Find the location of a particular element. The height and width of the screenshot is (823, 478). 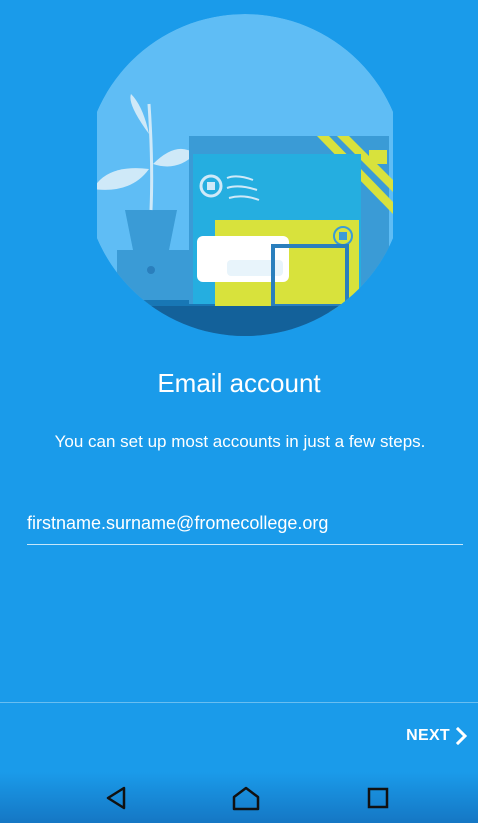

footer-divider is located at coordinates (239, 702).